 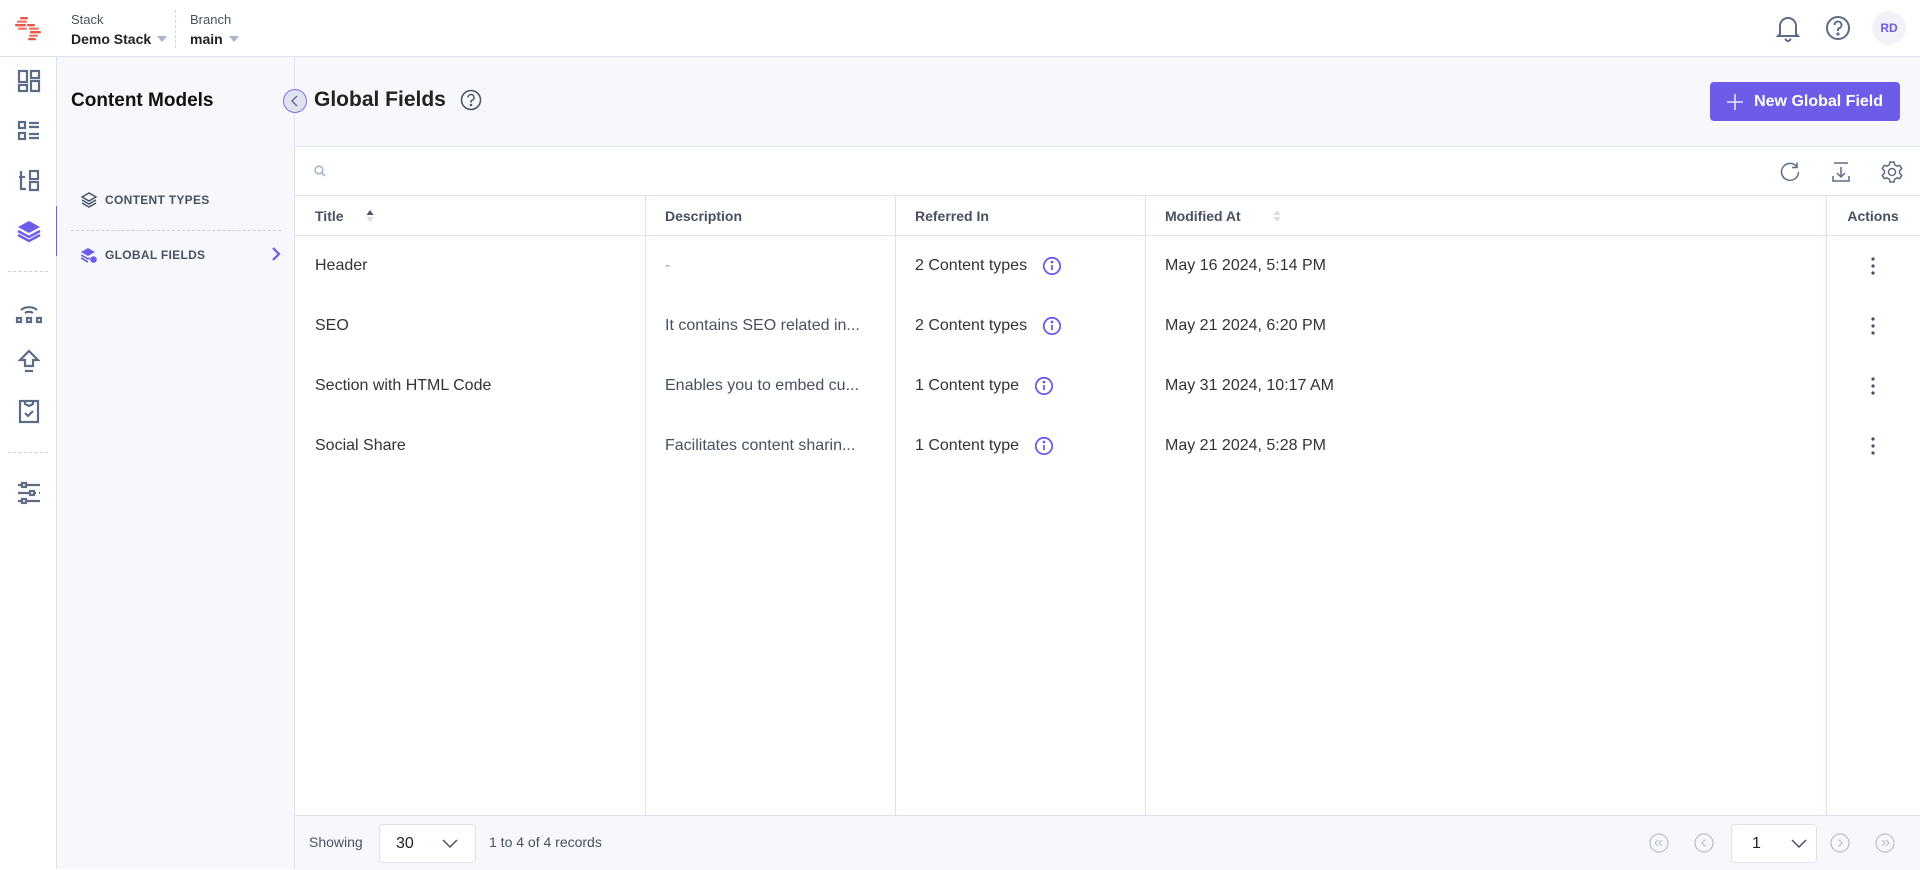 I want to click on sidebar-item-label: GLOBAL FIELDS, so click(x=155, y=255).